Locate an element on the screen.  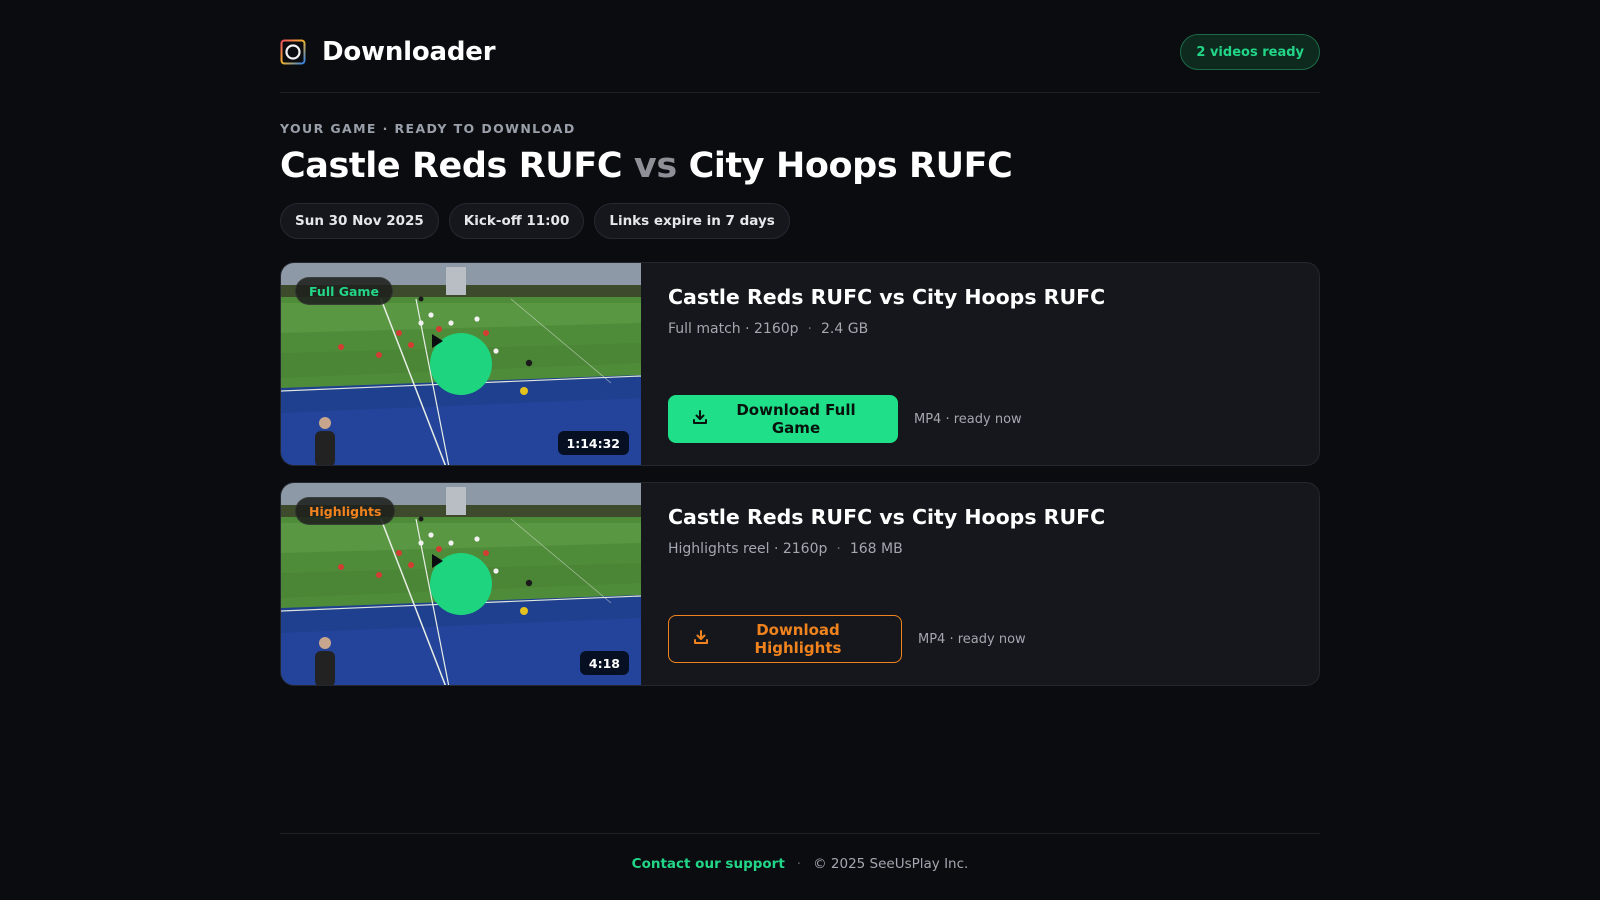
copyright: © 2025 SeeUsPlay Inc. is located at coordinates (891, 864).